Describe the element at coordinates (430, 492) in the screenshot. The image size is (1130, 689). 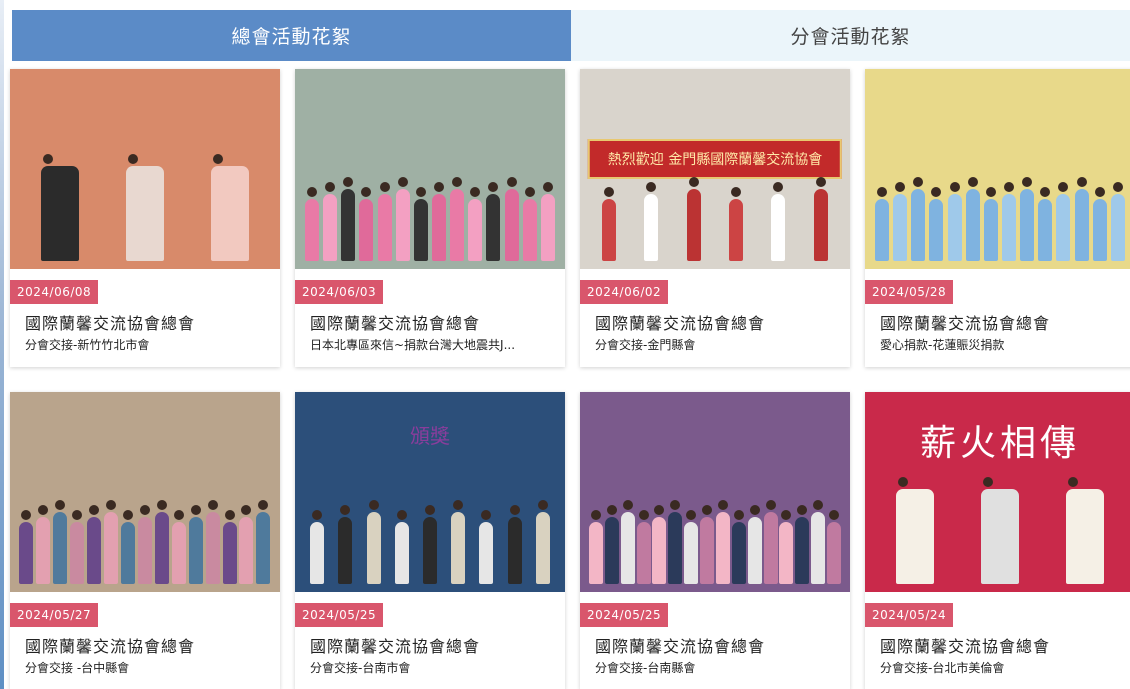
I see `activity-photo: 頒獎` at that location.